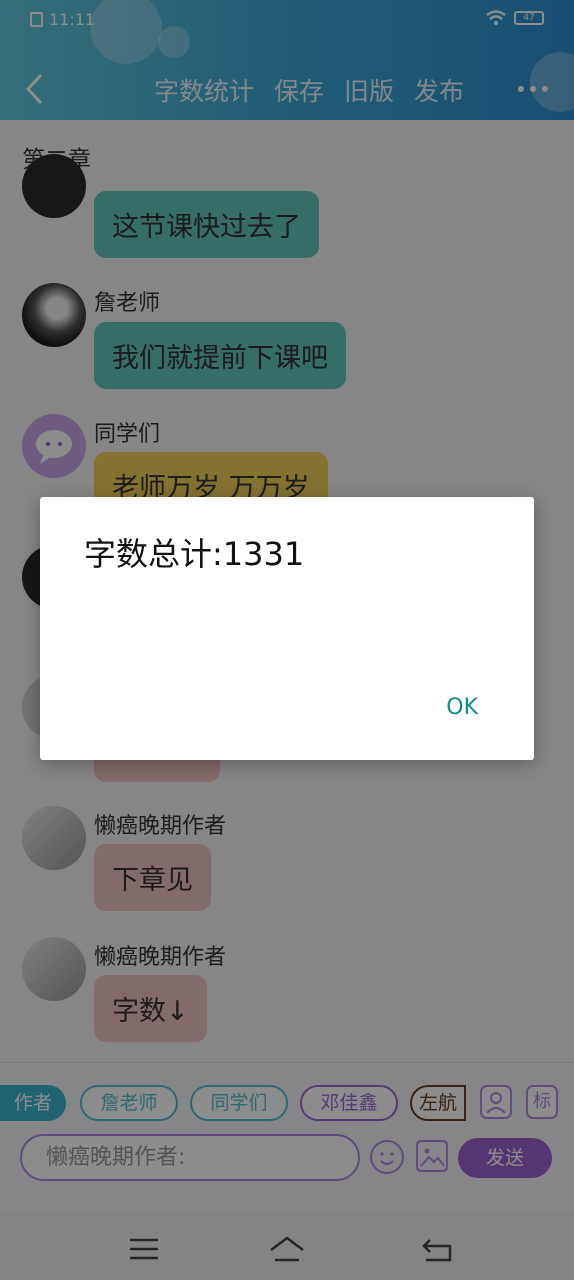 The image size is (574, 1280). I want to click on ok-button: OK, so click(462, 707).